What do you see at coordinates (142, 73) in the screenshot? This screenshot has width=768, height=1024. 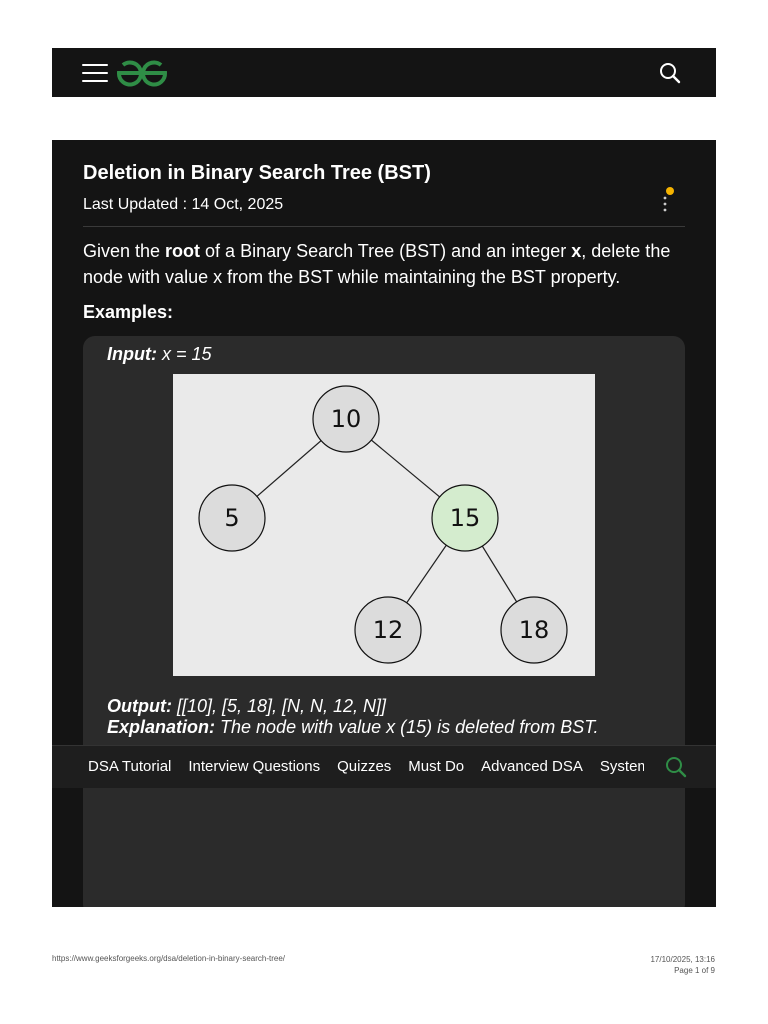 I see `geeksforgeeks-logo` at bounding box center [142, 73].